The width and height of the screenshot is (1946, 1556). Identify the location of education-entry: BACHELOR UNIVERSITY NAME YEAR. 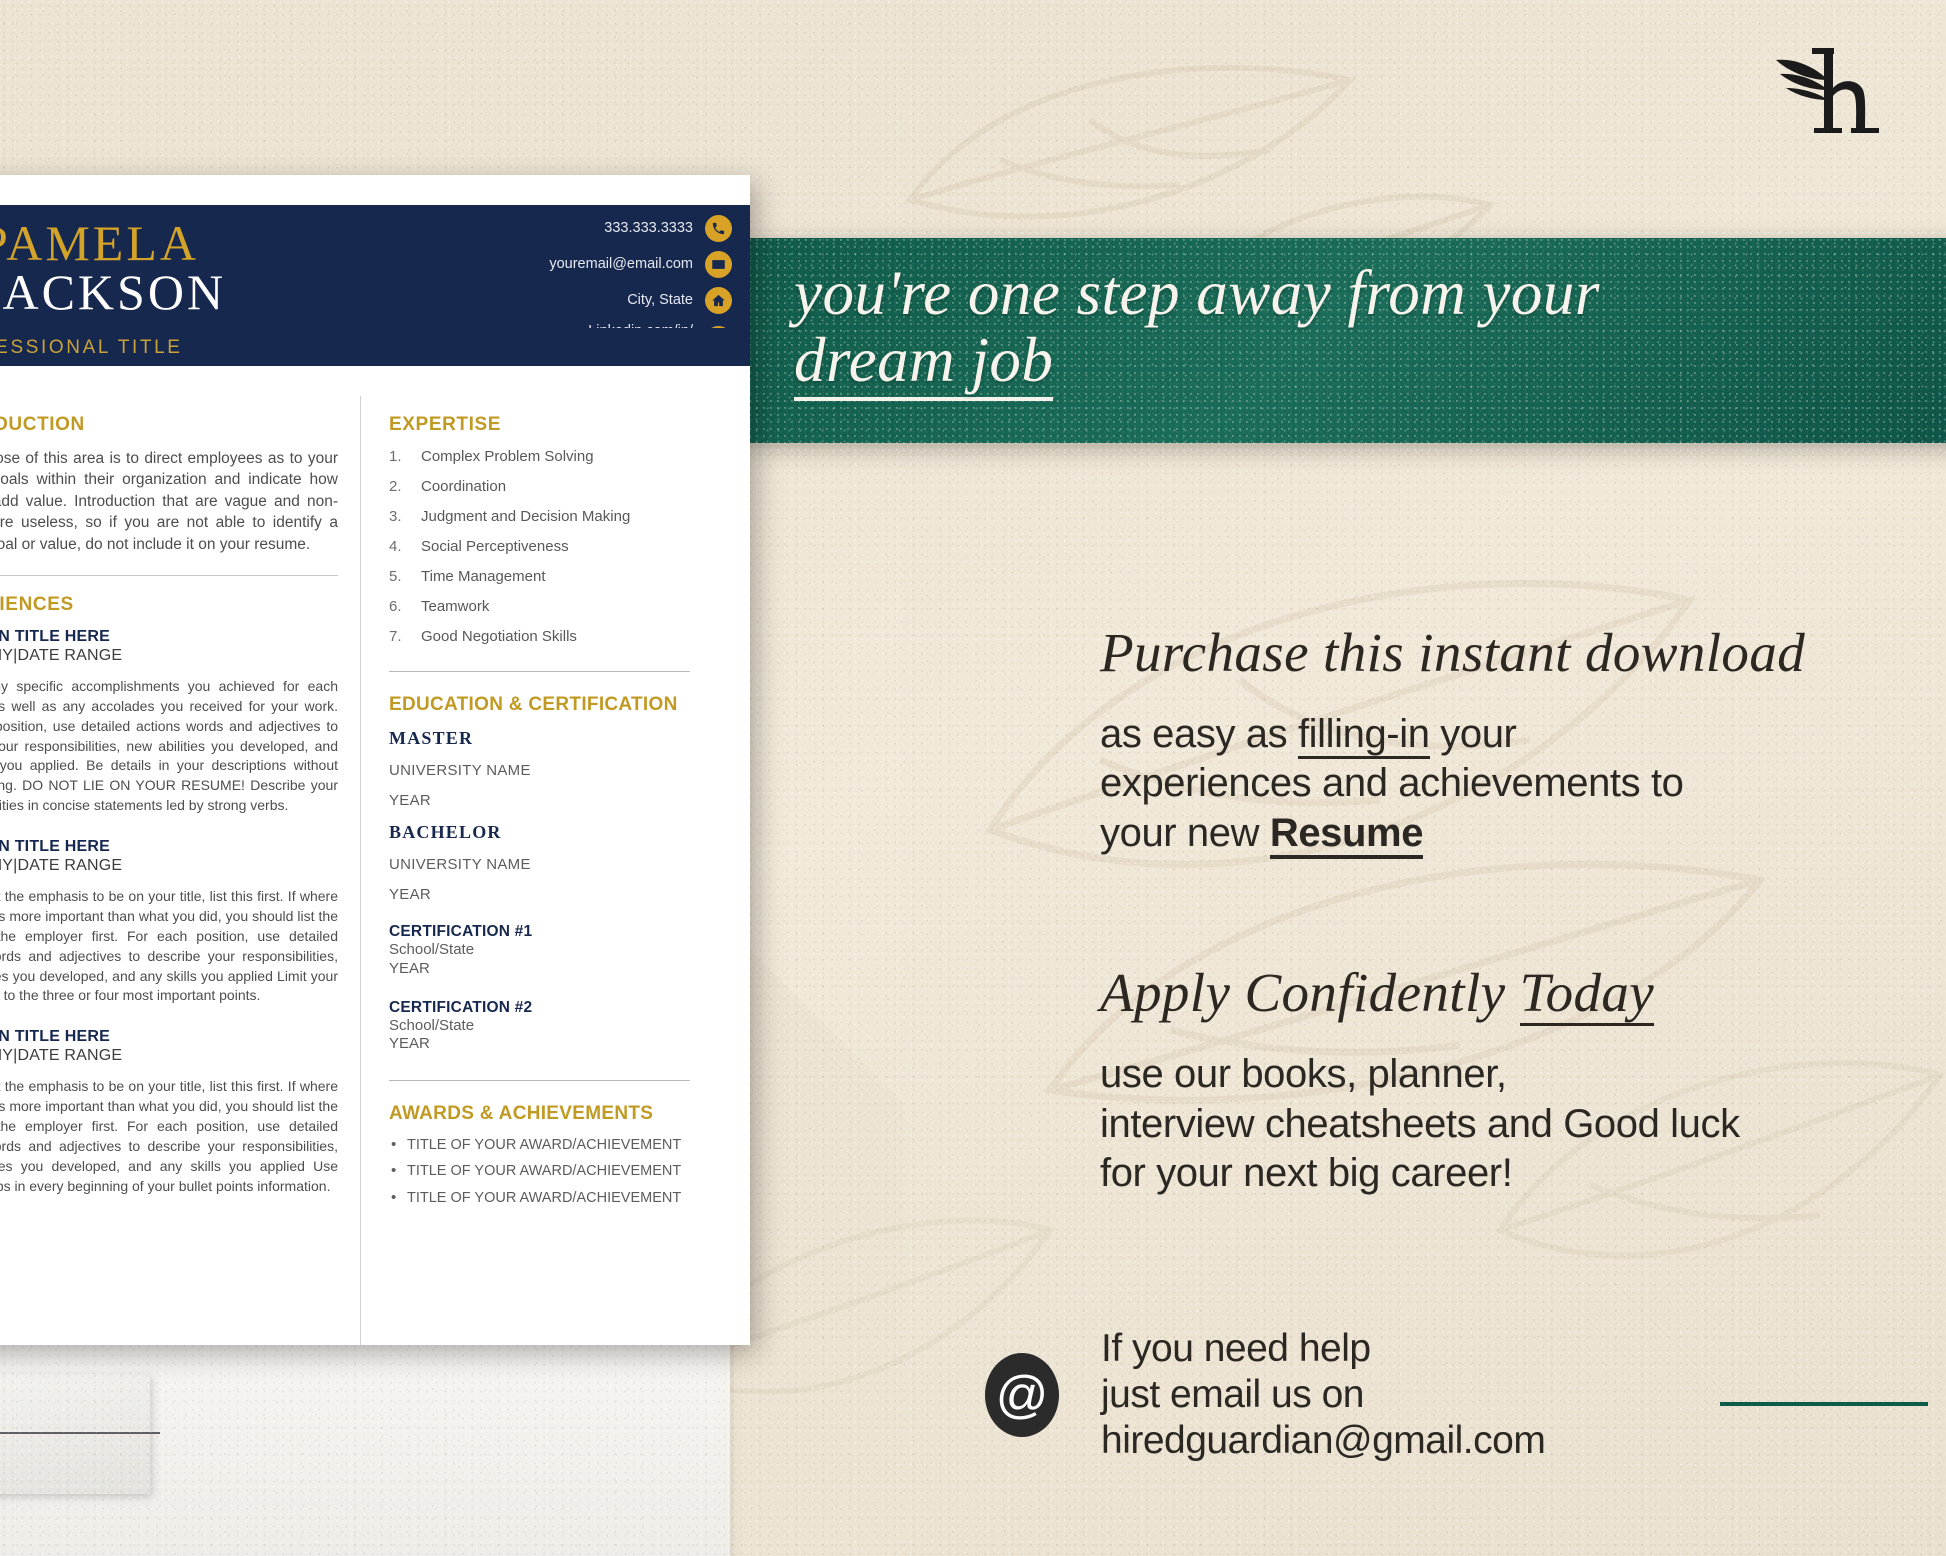
(539, 862).